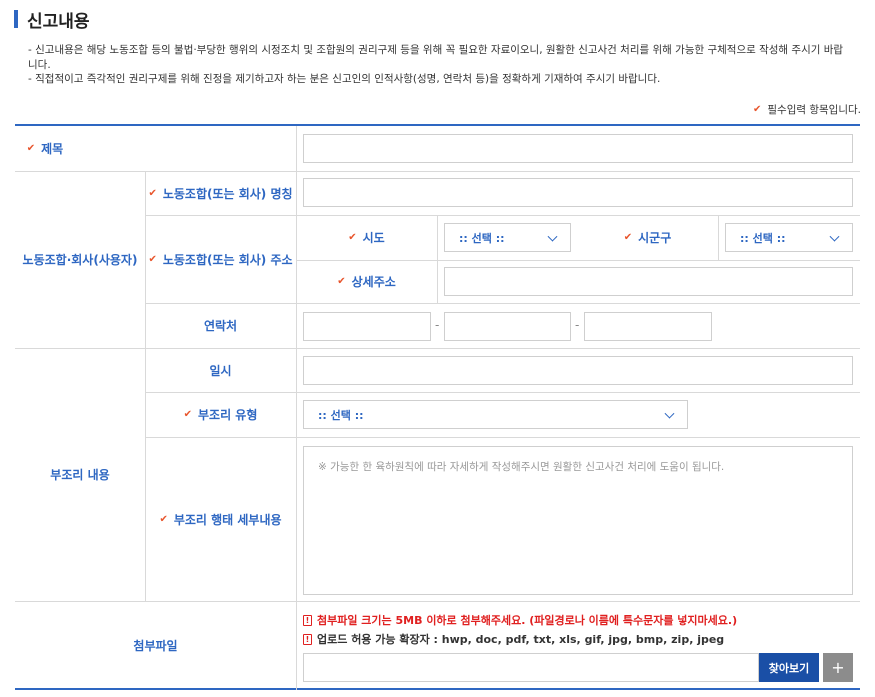 Image resolution: width=875 pixels, height=697 pixels. Describe the element at coordinates (80, 260) in the screenshot. I see `org-group-label: 노동조합·회사(사용자)` at that location.